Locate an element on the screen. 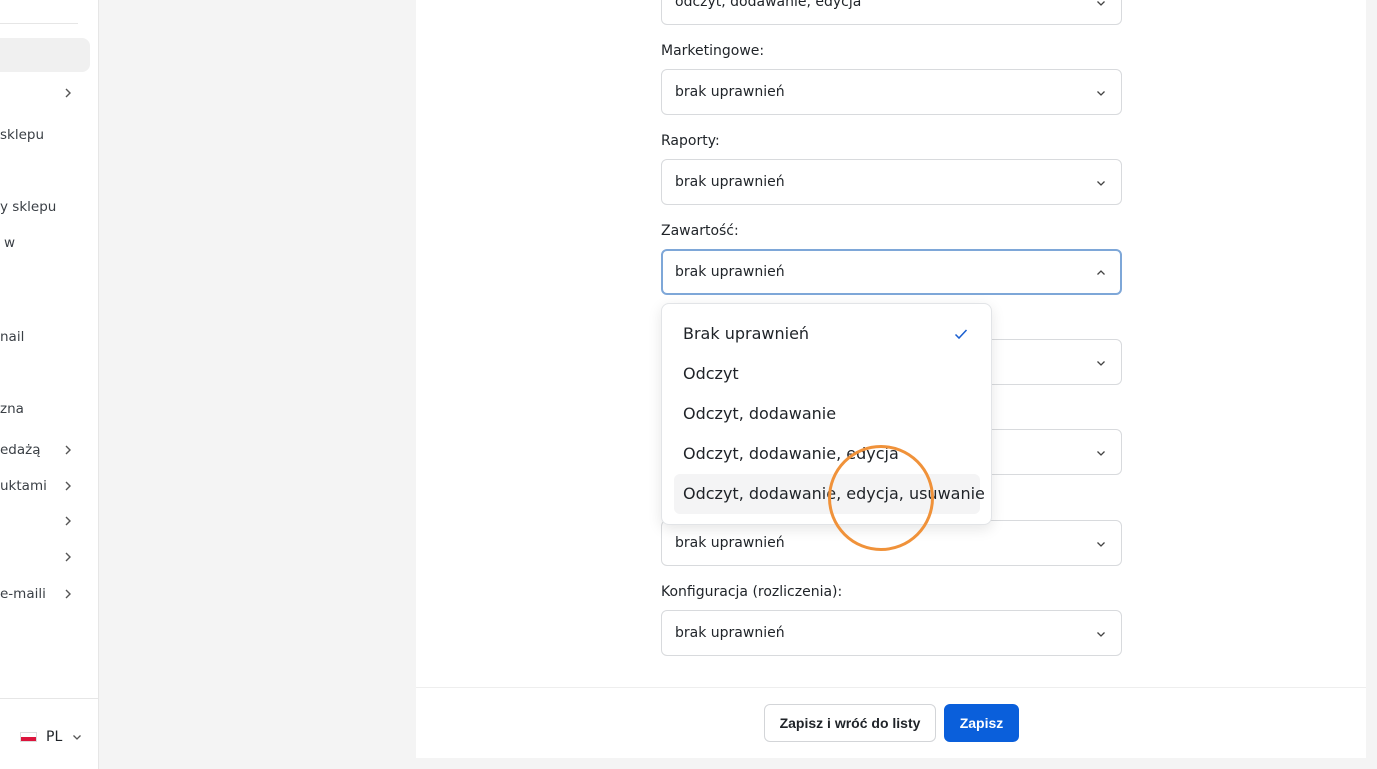 The width and height of the screenshot is (1377, 769). language-code: PL is located at coordinates (54, 737).